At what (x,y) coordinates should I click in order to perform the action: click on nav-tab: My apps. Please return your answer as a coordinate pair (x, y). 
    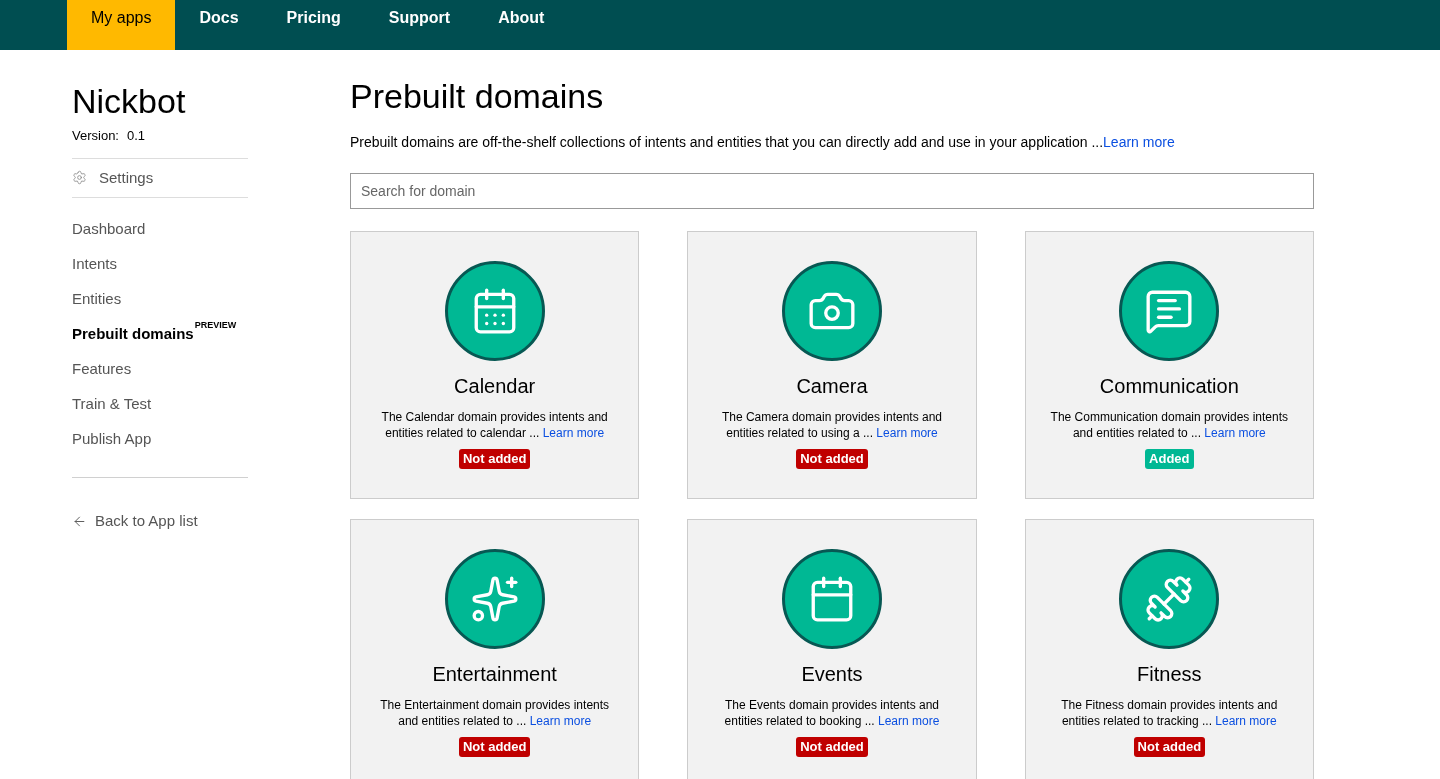
    Looking at the image, I should click on (121, 25).